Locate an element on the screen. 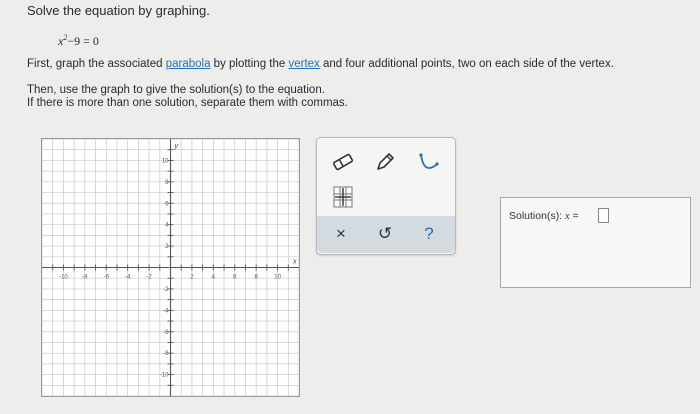  solution-label-text: Solution(s): is located at coordinates (537, 216).